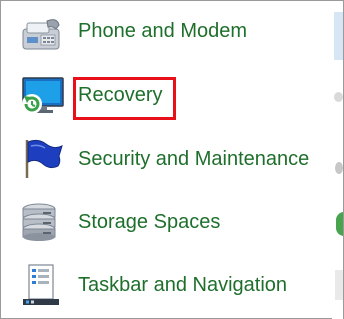  Describe the element at coordinates (124, 98) in the screenshot. I see `recovery-highlight-box` at that location.